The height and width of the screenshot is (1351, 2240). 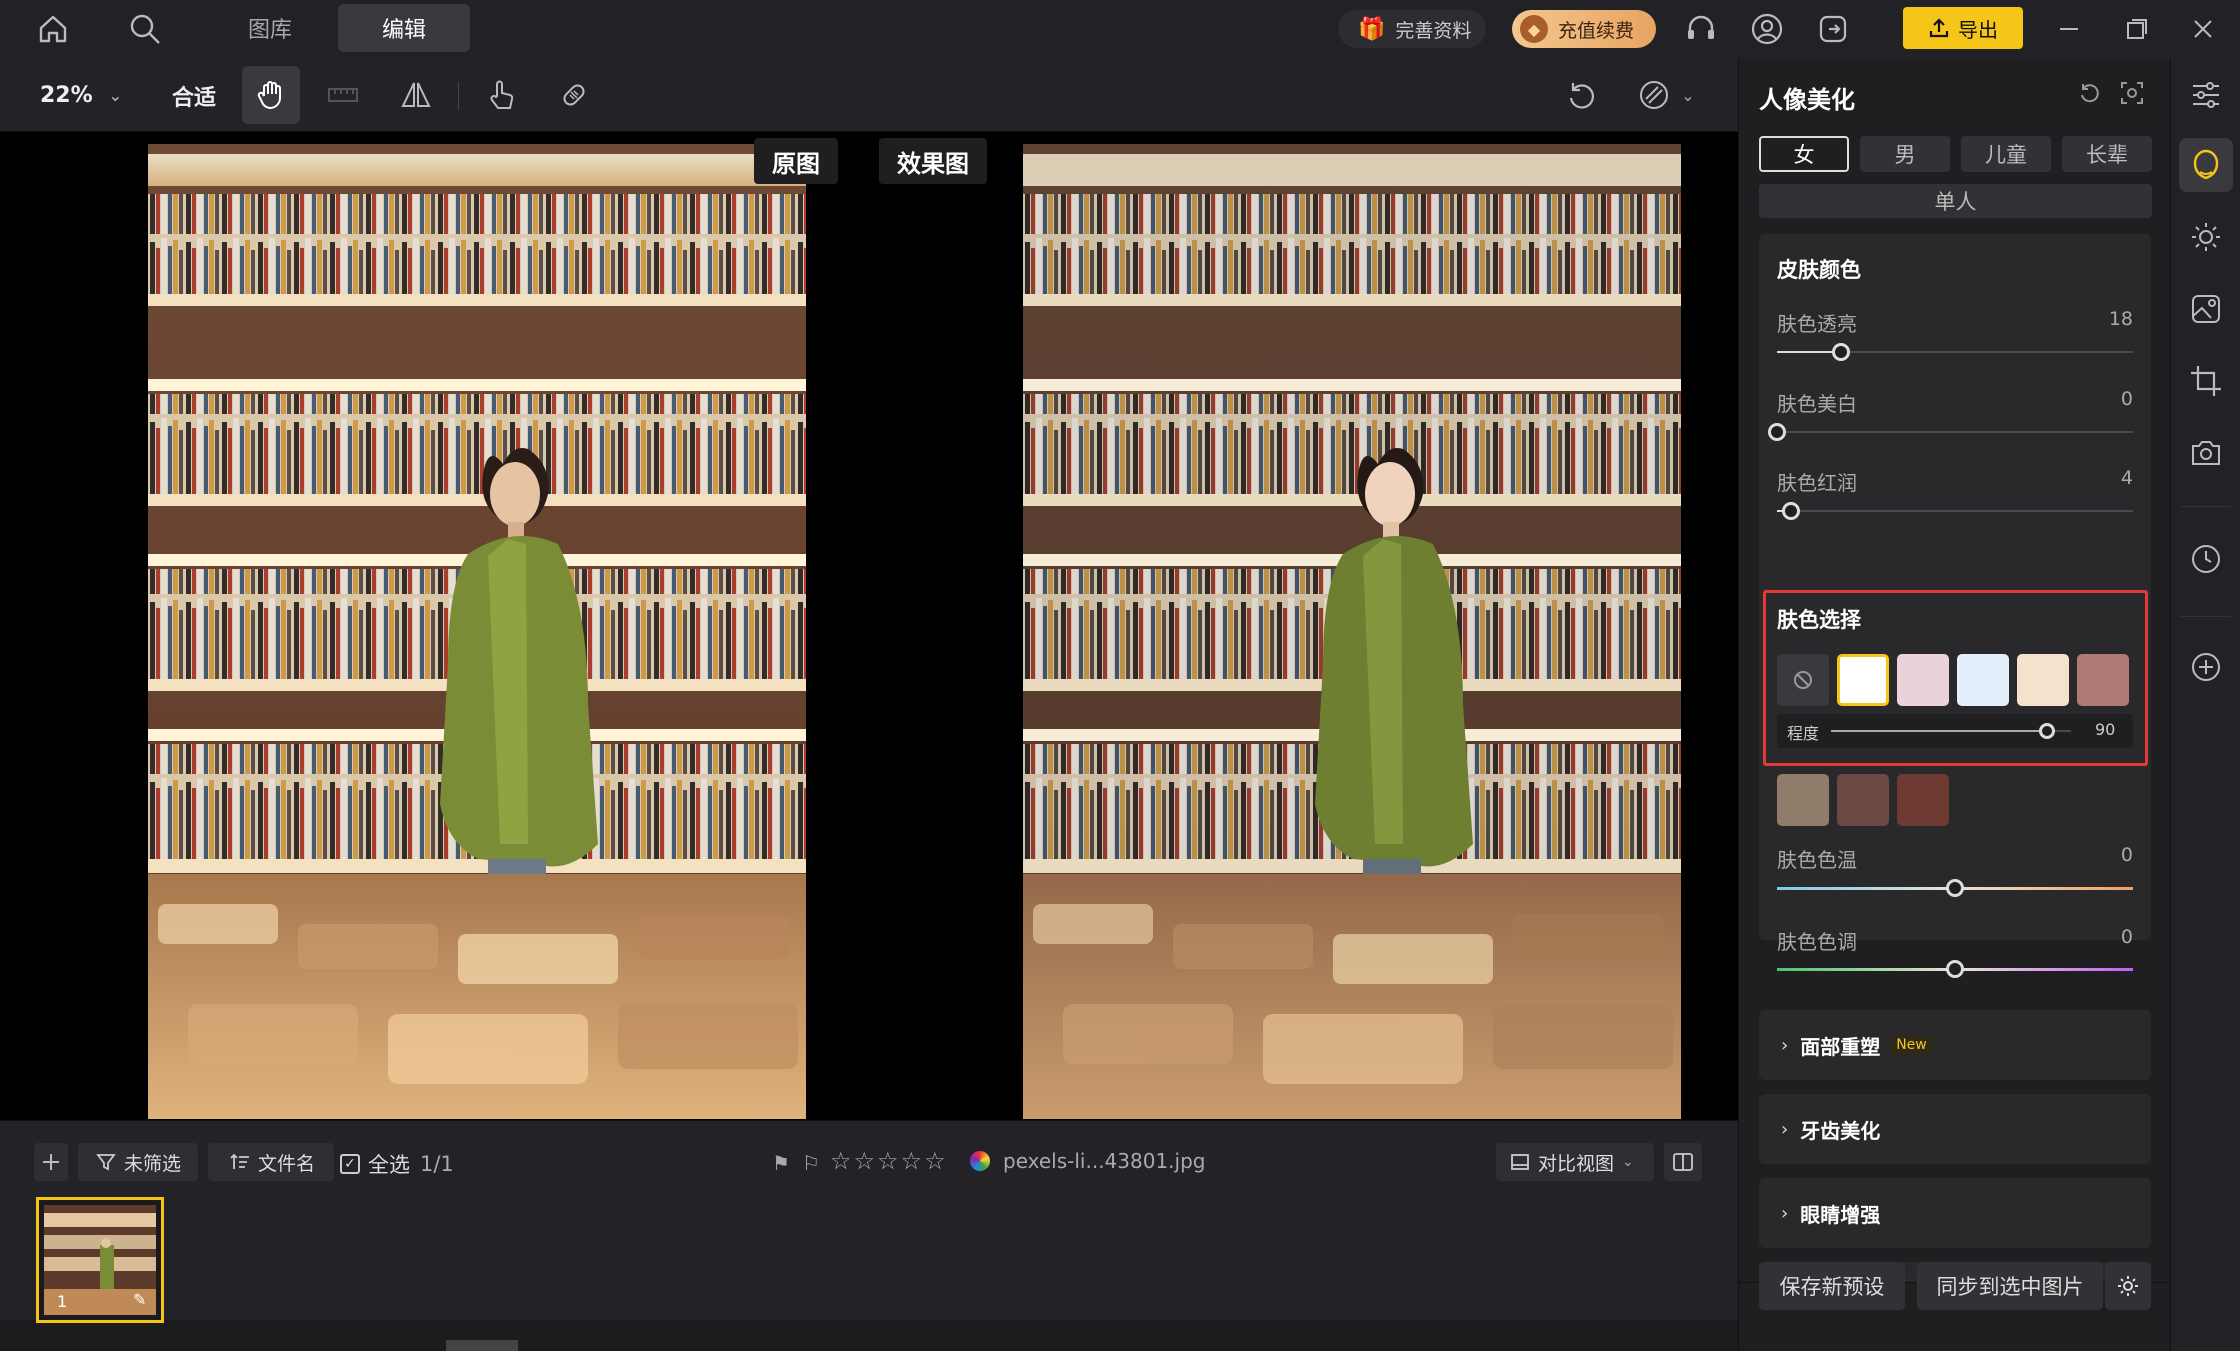 I want to click on effect-label: 效果图, so click(x=933, y=161).